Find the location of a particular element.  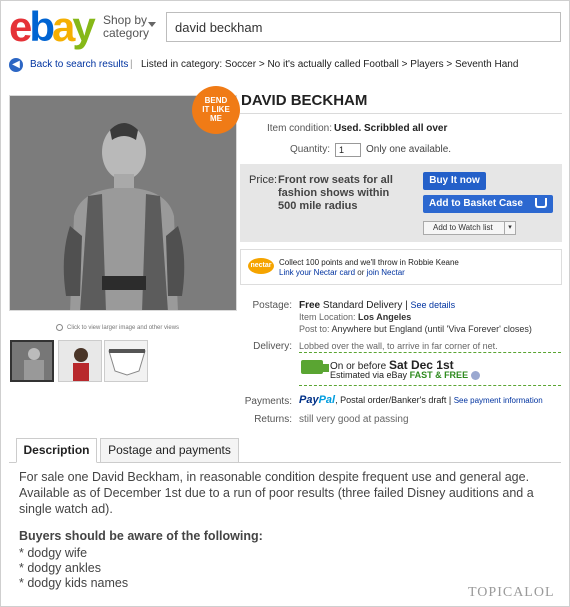

join-nectar-link: join Nectar is located at coordinates (386, 272).